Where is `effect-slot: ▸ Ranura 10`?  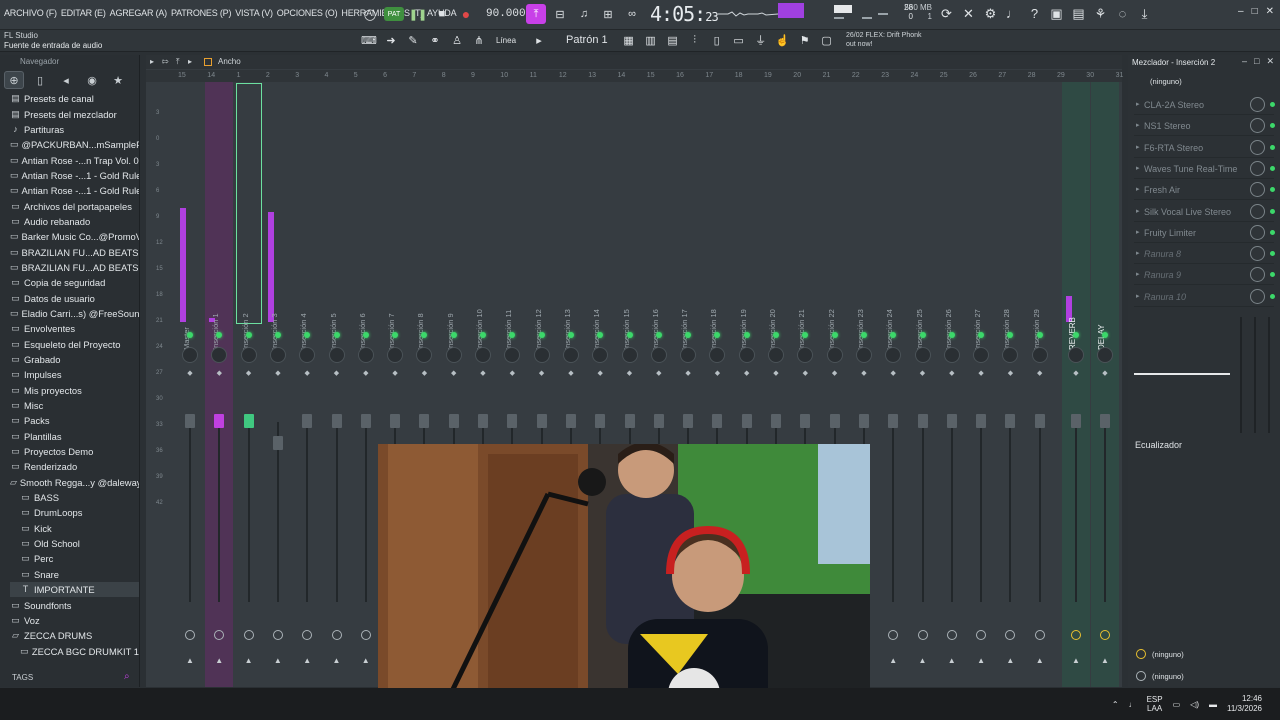 effect-slot: ▸ Ranura 10 is located at coordinates (1204, 297).